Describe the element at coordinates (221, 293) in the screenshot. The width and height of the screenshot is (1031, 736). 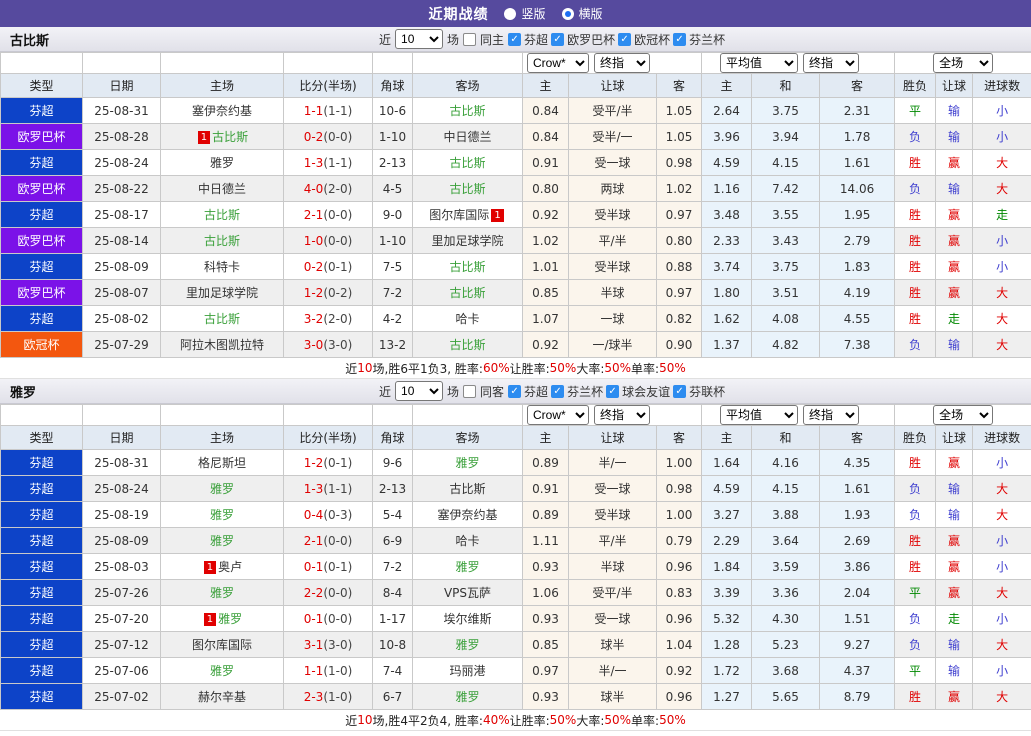
I see `team-name: 里加足球学院` at that location.